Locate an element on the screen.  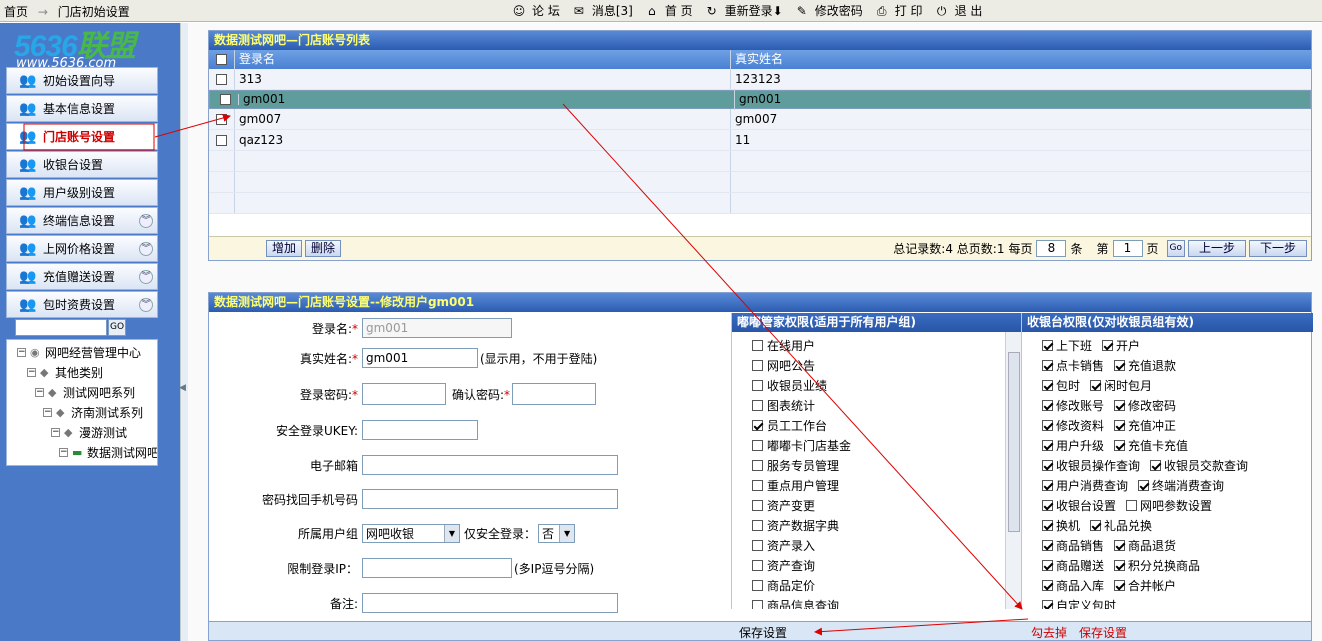
cashier-permission: 修改账号 is located at coordinates (1073, 405).